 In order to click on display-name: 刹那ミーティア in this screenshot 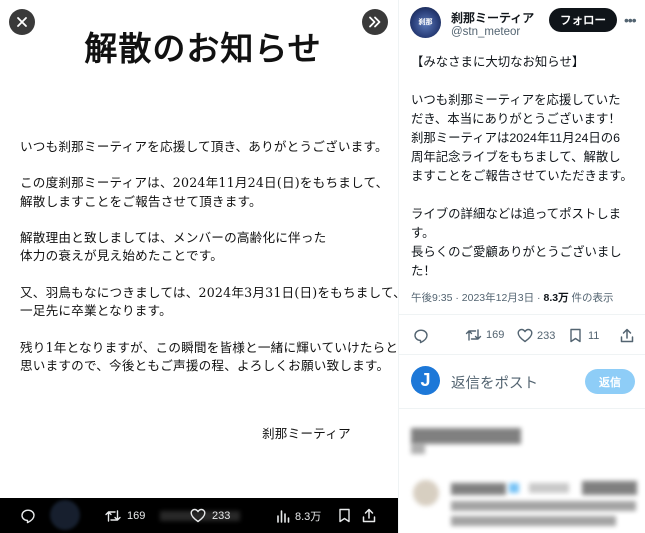, I will do `click(492, 17)`.